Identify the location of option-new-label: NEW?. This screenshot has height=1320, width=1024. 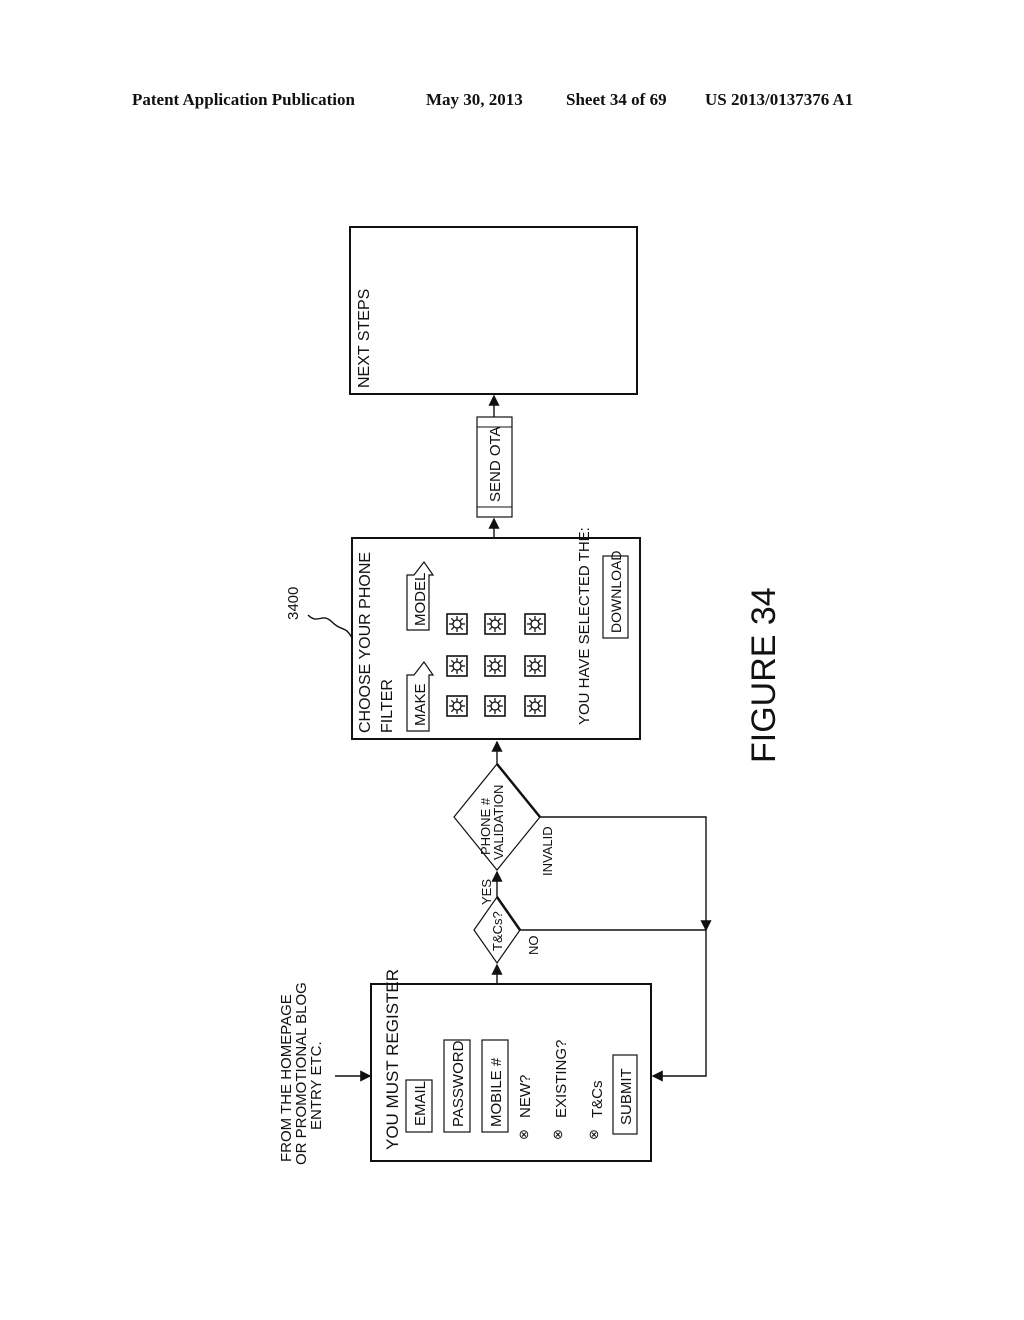
(525, 1096).